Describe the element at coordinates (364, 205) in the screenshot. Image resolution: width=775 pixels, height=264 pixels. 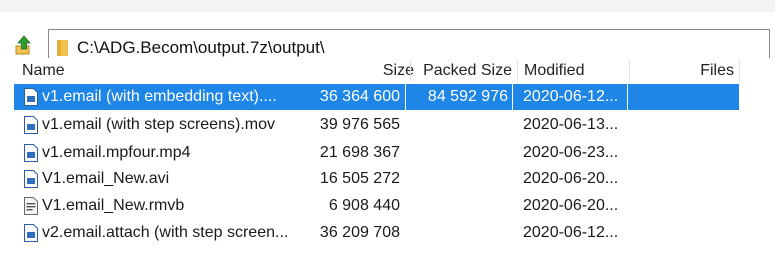
I see `file-size: 6 908 440` at that location.